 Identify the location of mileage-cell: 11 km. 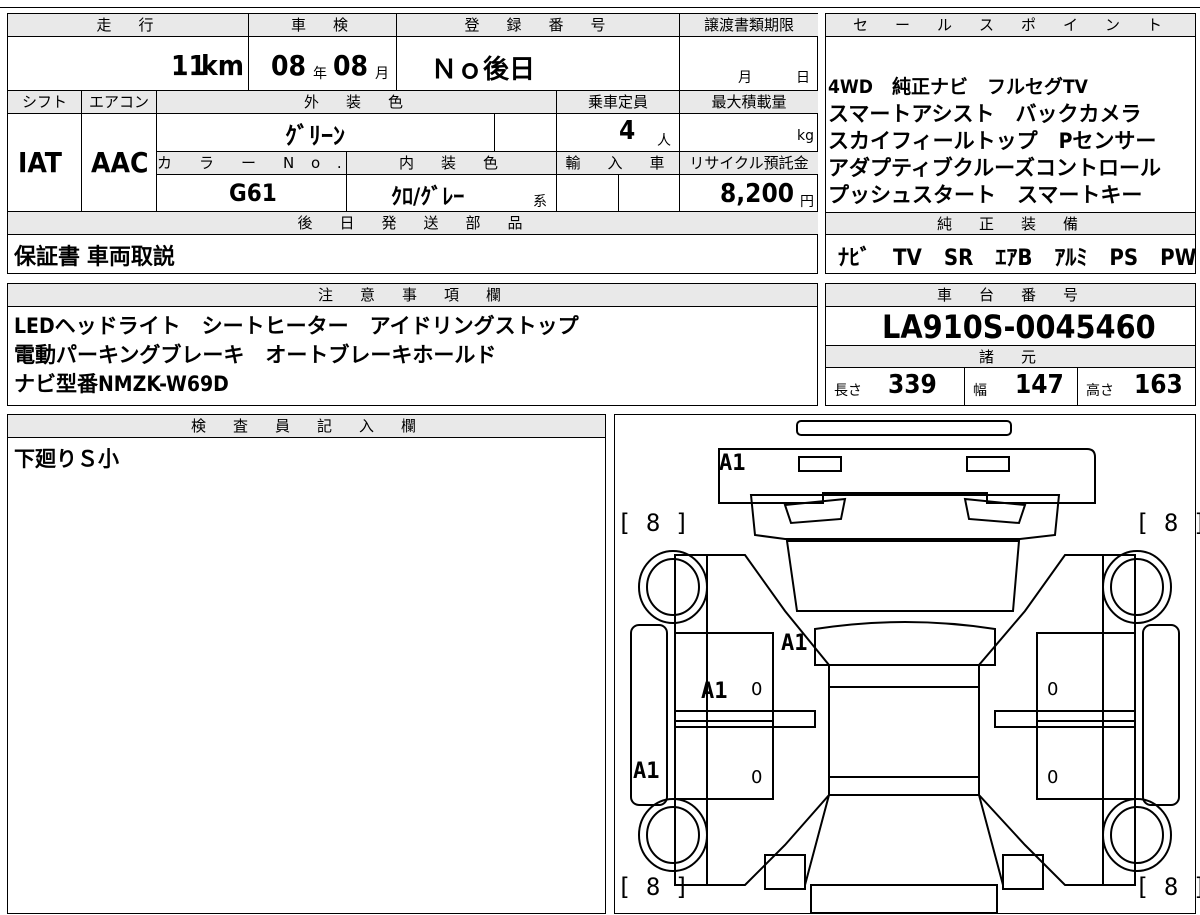
(128, 64).